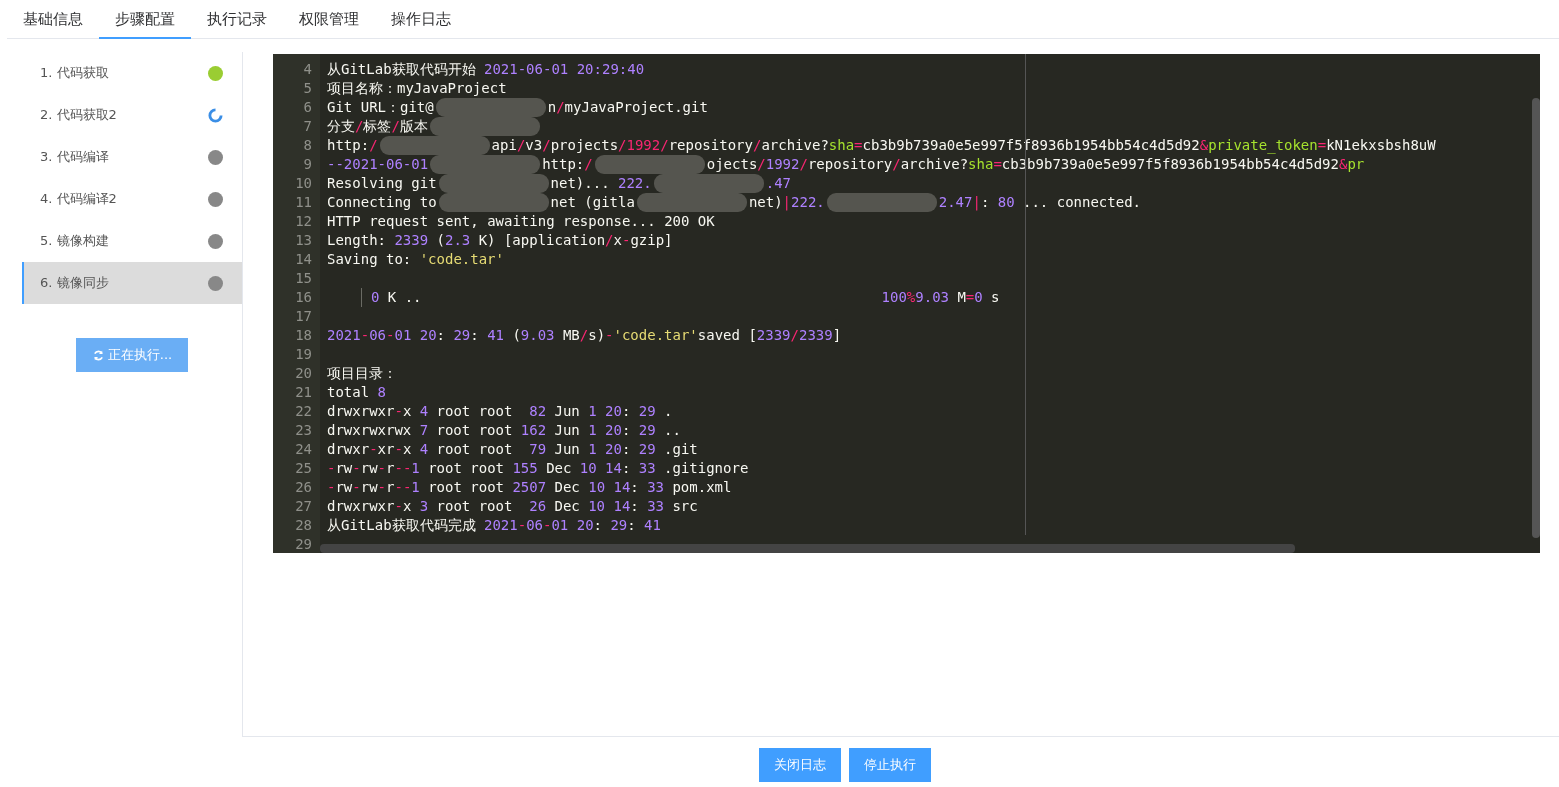 The width and height of the screenshot is (1559, 787). What do you see at coordinates (537, 506) in the screenshot?
I see `log-text: 26` at bounding box center [537, 506].